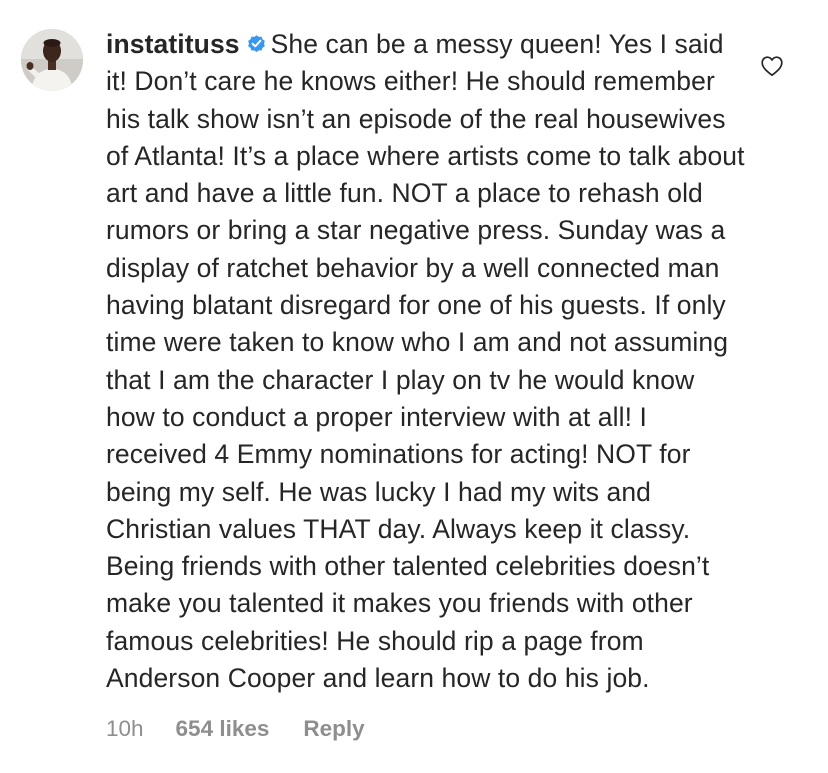 This screenshot has width=828, height=773. I want to click on comment-meta: 10h 654 likes Reply, so click(235, 729).